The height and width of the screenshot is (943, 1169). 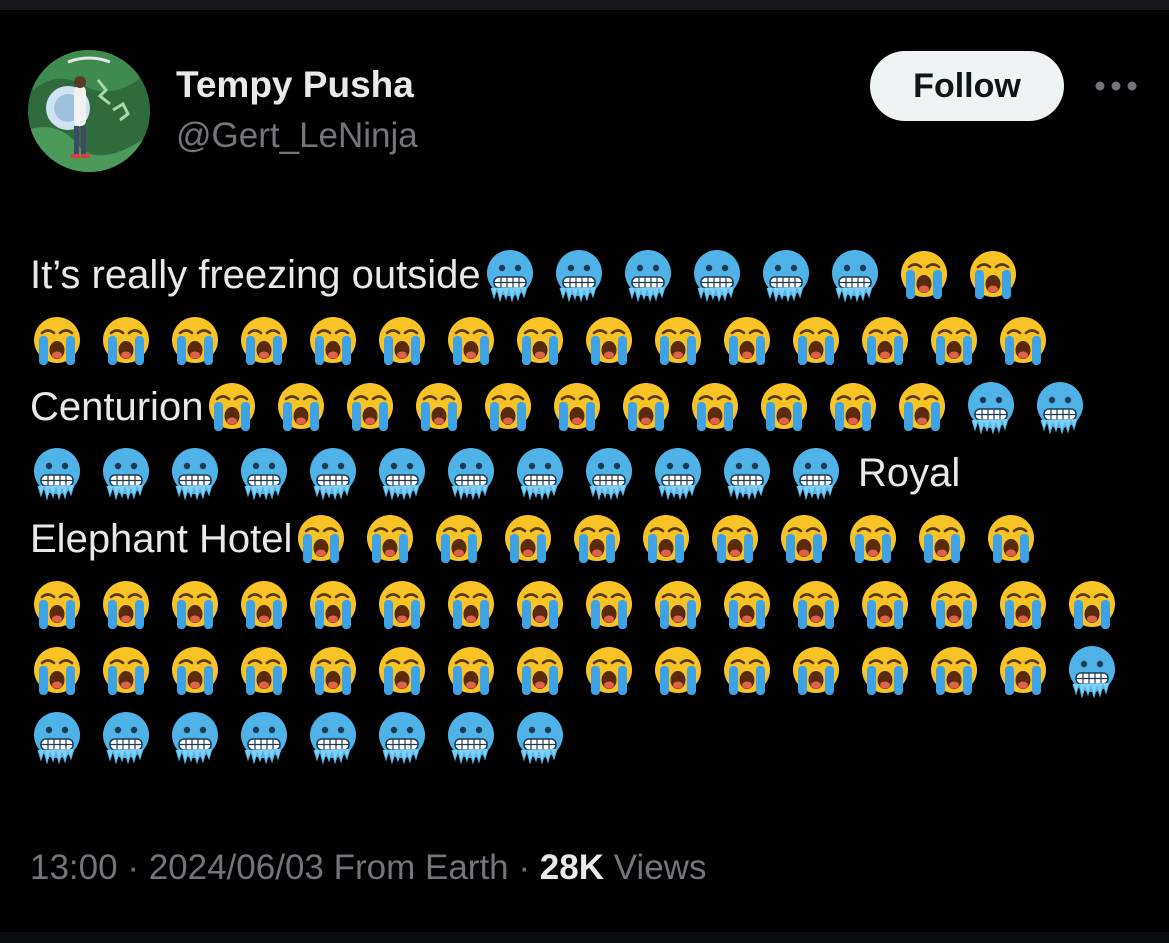 I want to click on views-label: Views, so click(x=660, y=867).